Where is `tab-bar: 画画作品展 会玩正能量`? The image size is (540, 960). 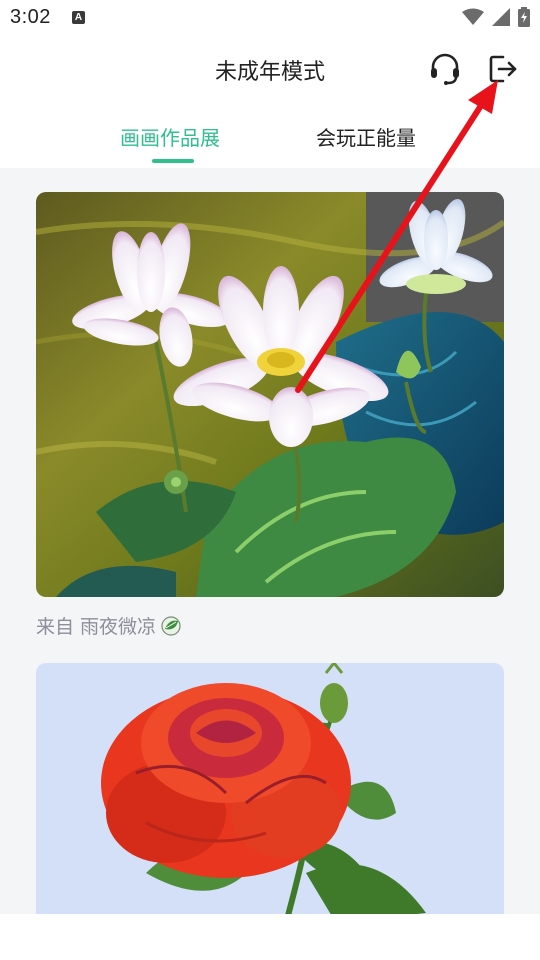 tab-bar: 画画作品展 会玩正能量 is located at coordinates (270, 136).